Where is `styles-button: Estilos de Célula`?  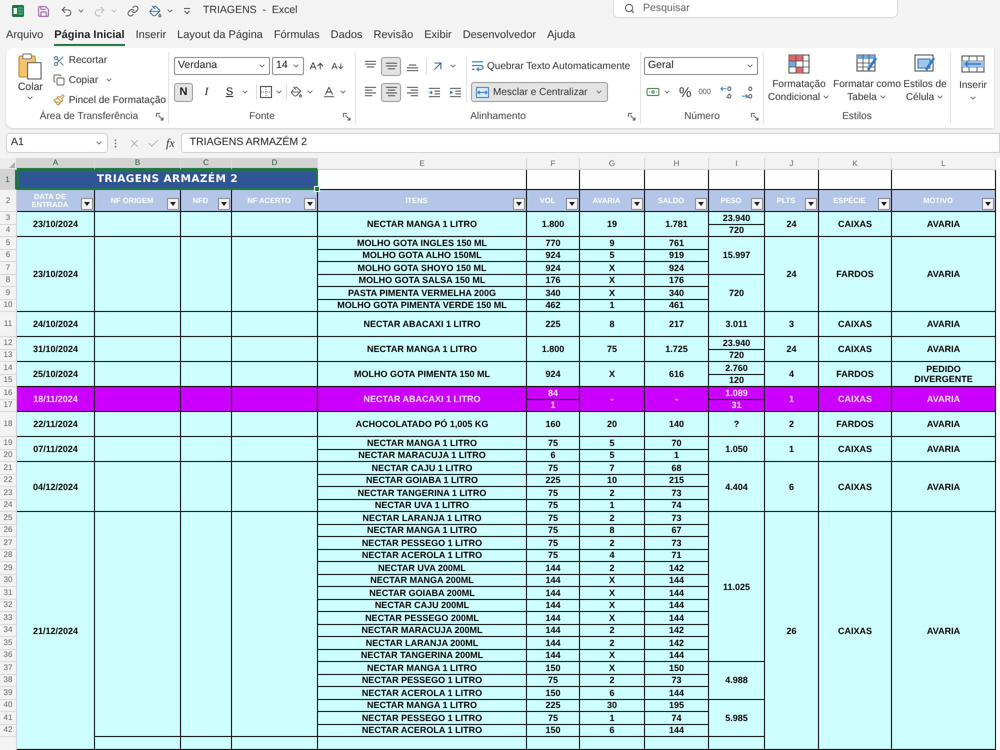 styles-button: Estilos de Célula is located at coordinates (925, 79).